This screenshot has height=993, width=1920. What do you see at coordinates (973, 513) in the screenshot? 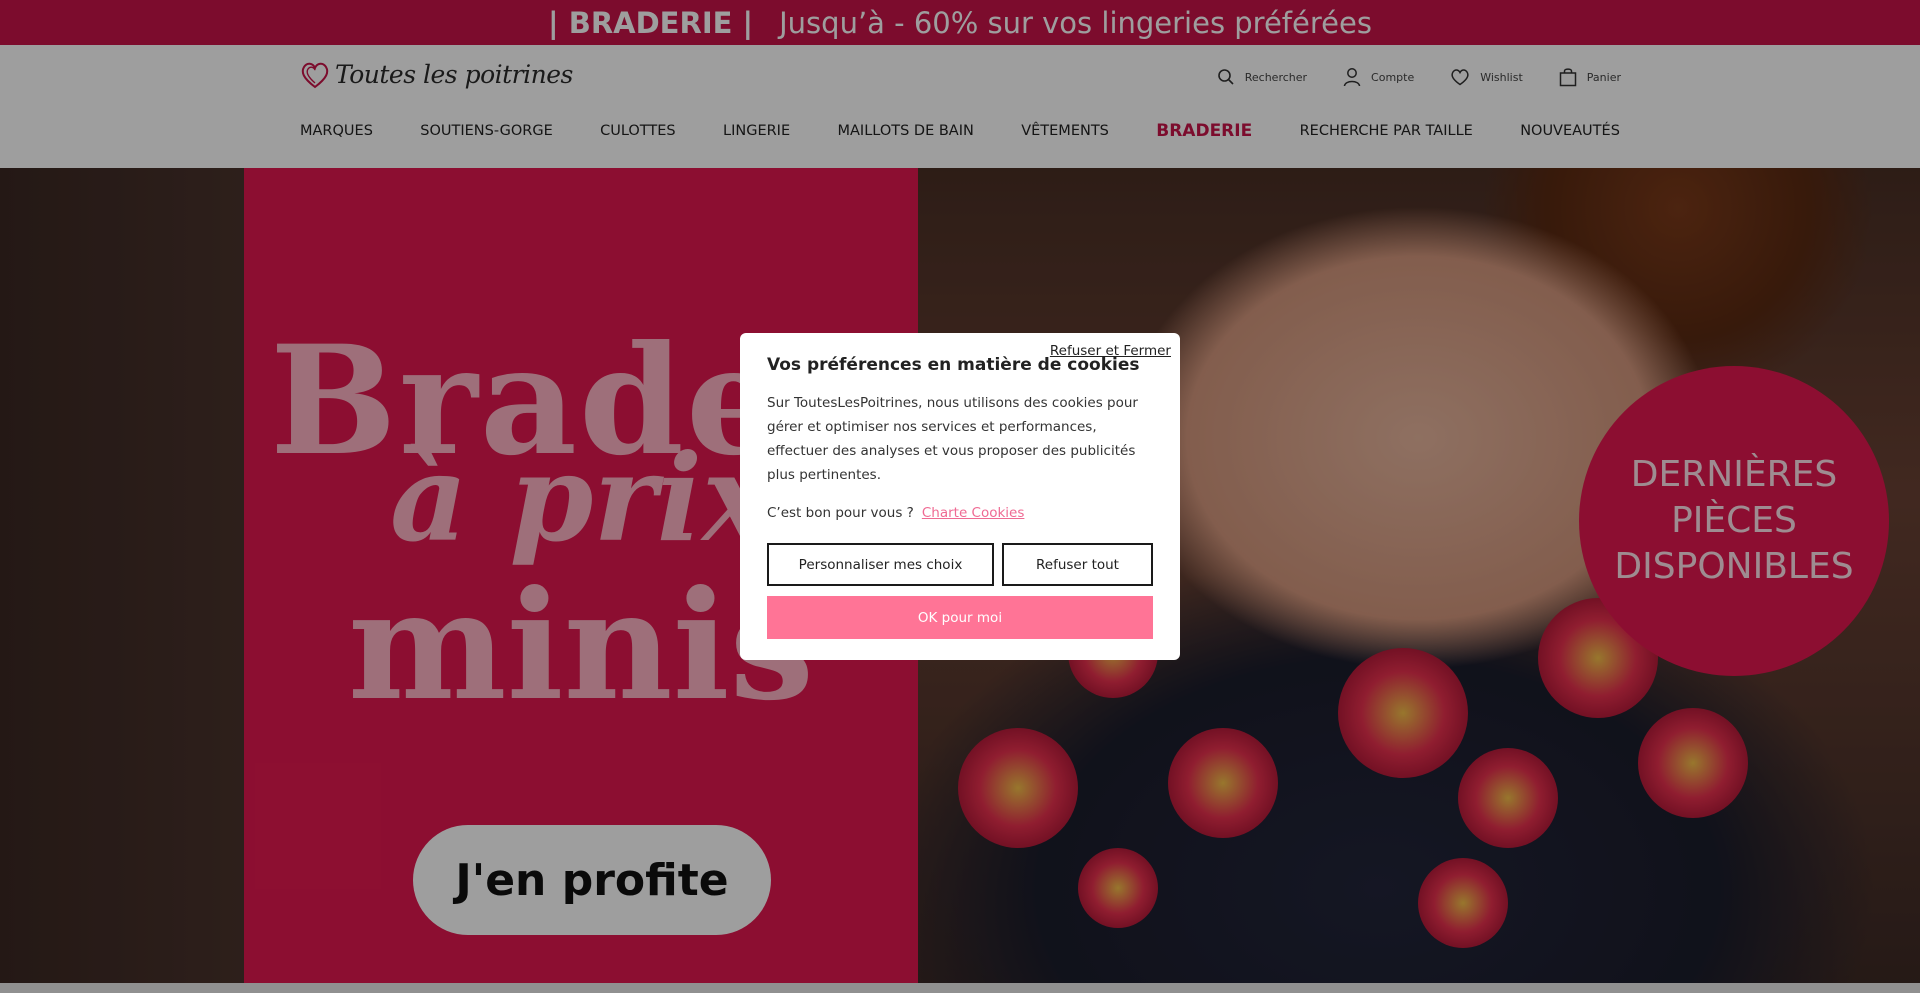
I see `cookie-policy-link: Charte Cookies` at bounding box center [973, 513].